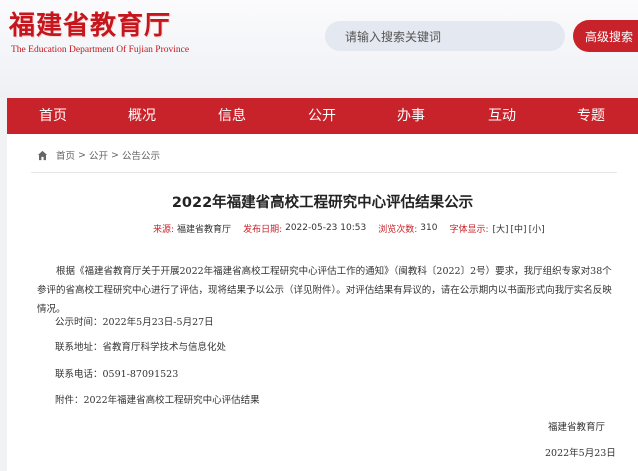 Image resolution: width=638 pixels, height=471 pixels. Describe the element at coordinates (398, 229) in the screenshot. I see `views-label: 浏览次数:` at that location.